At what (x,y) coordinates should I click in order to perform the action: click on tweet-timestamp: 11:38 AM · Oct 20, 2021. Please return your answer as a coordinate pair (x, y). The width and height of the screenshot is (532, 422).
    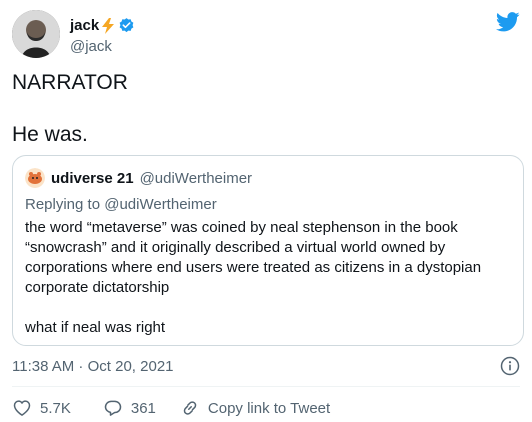
    Looking at the image, I should click on (93, 366).